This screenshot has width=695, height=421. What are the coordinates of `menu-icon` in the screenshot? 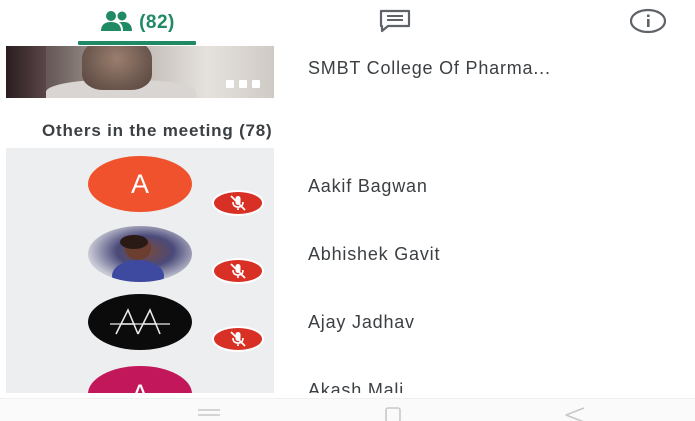 It's located at (209, 414).